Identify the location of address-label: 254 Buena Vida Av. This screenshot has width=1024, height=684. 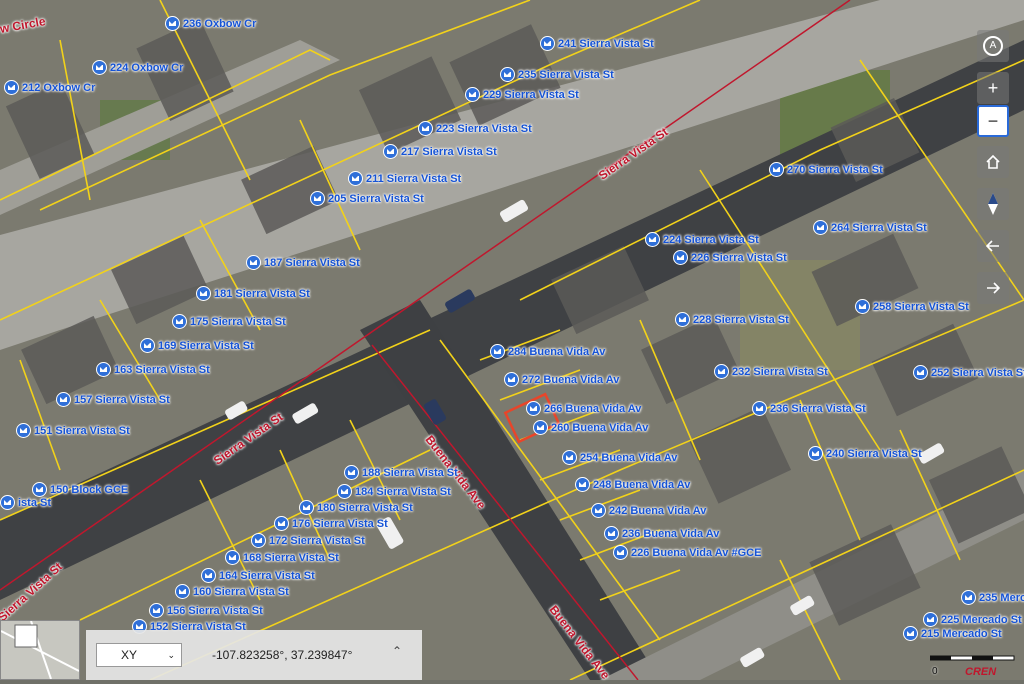
(619, 457).